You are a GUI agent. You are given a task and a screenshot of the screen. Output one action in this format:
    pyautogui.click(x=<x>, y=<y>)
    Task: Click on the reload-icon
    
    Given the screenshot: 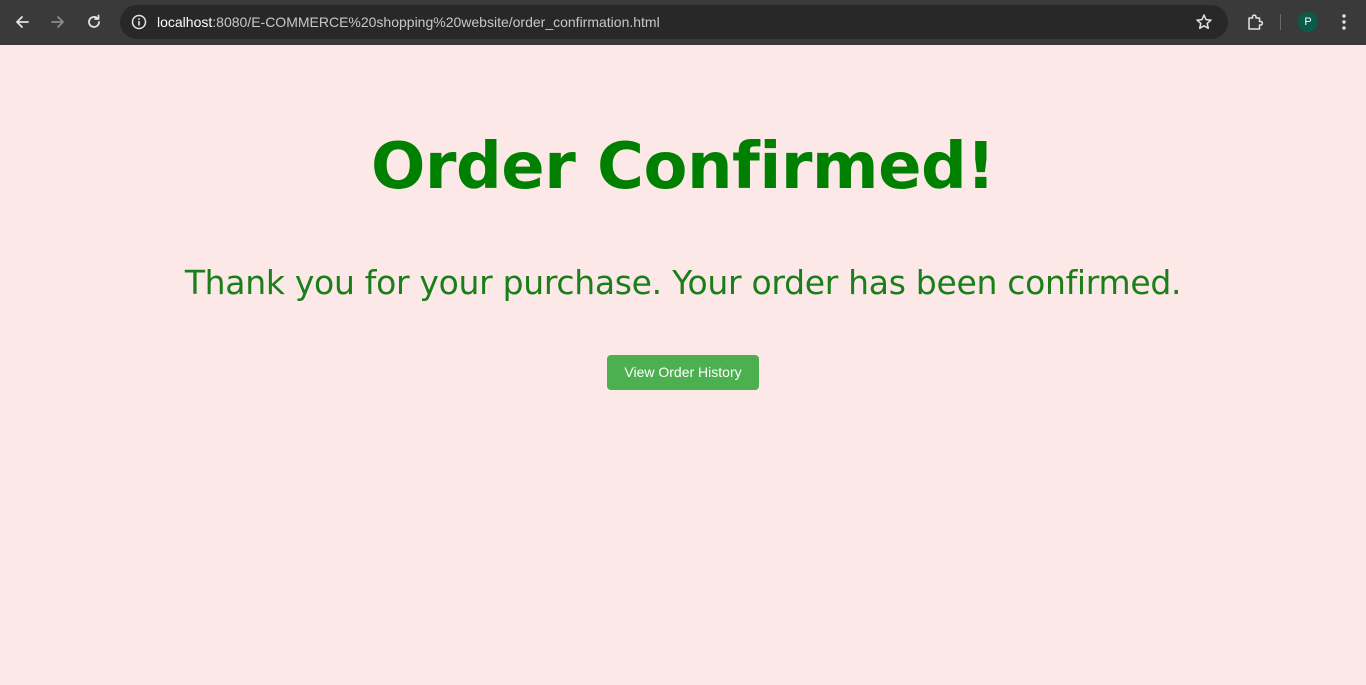 What is the action you would take?
    pyautogui.click(x=94, y=21)
    